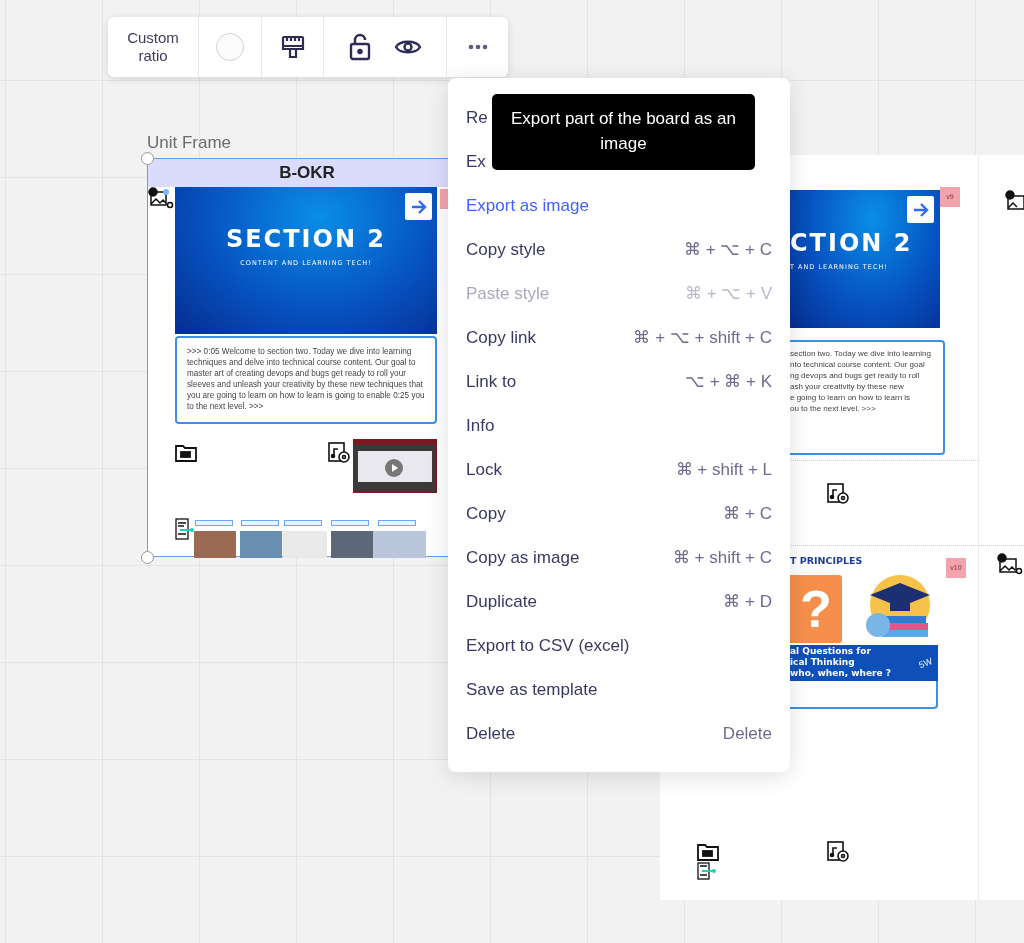 The height and width of the screenshot is (943, 1024). Describe the element at coordinates (722, 558) in the screenshot. I see `shortcut-text: ⌘ + shift + C` at that location.